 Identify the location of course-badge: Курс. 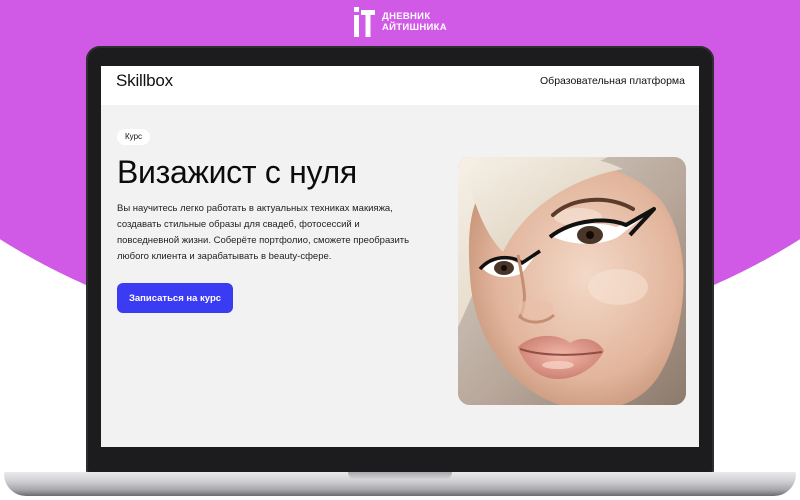
(134, 137).